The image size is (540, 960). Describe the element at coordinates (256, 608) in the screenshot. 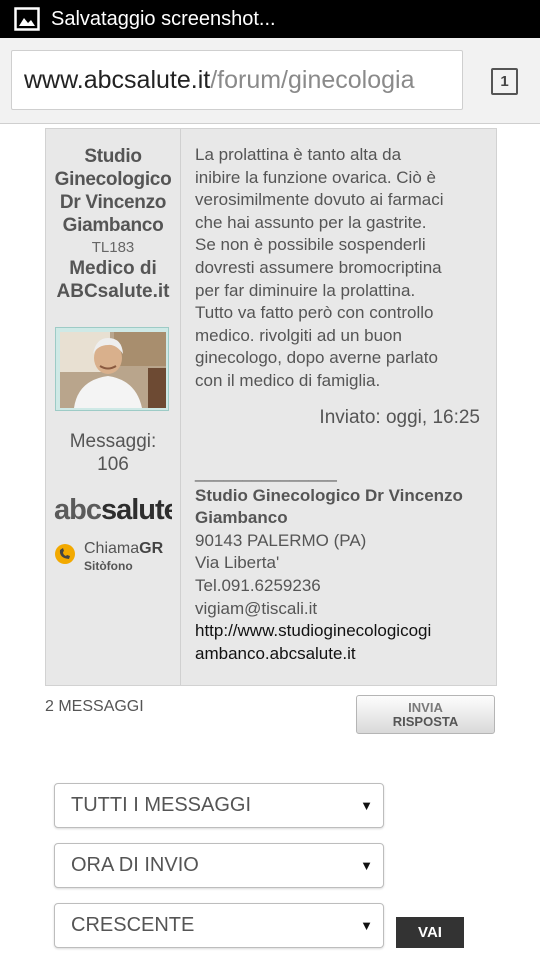

I see `signature-email: vigiam@tiscali.it` at that location.